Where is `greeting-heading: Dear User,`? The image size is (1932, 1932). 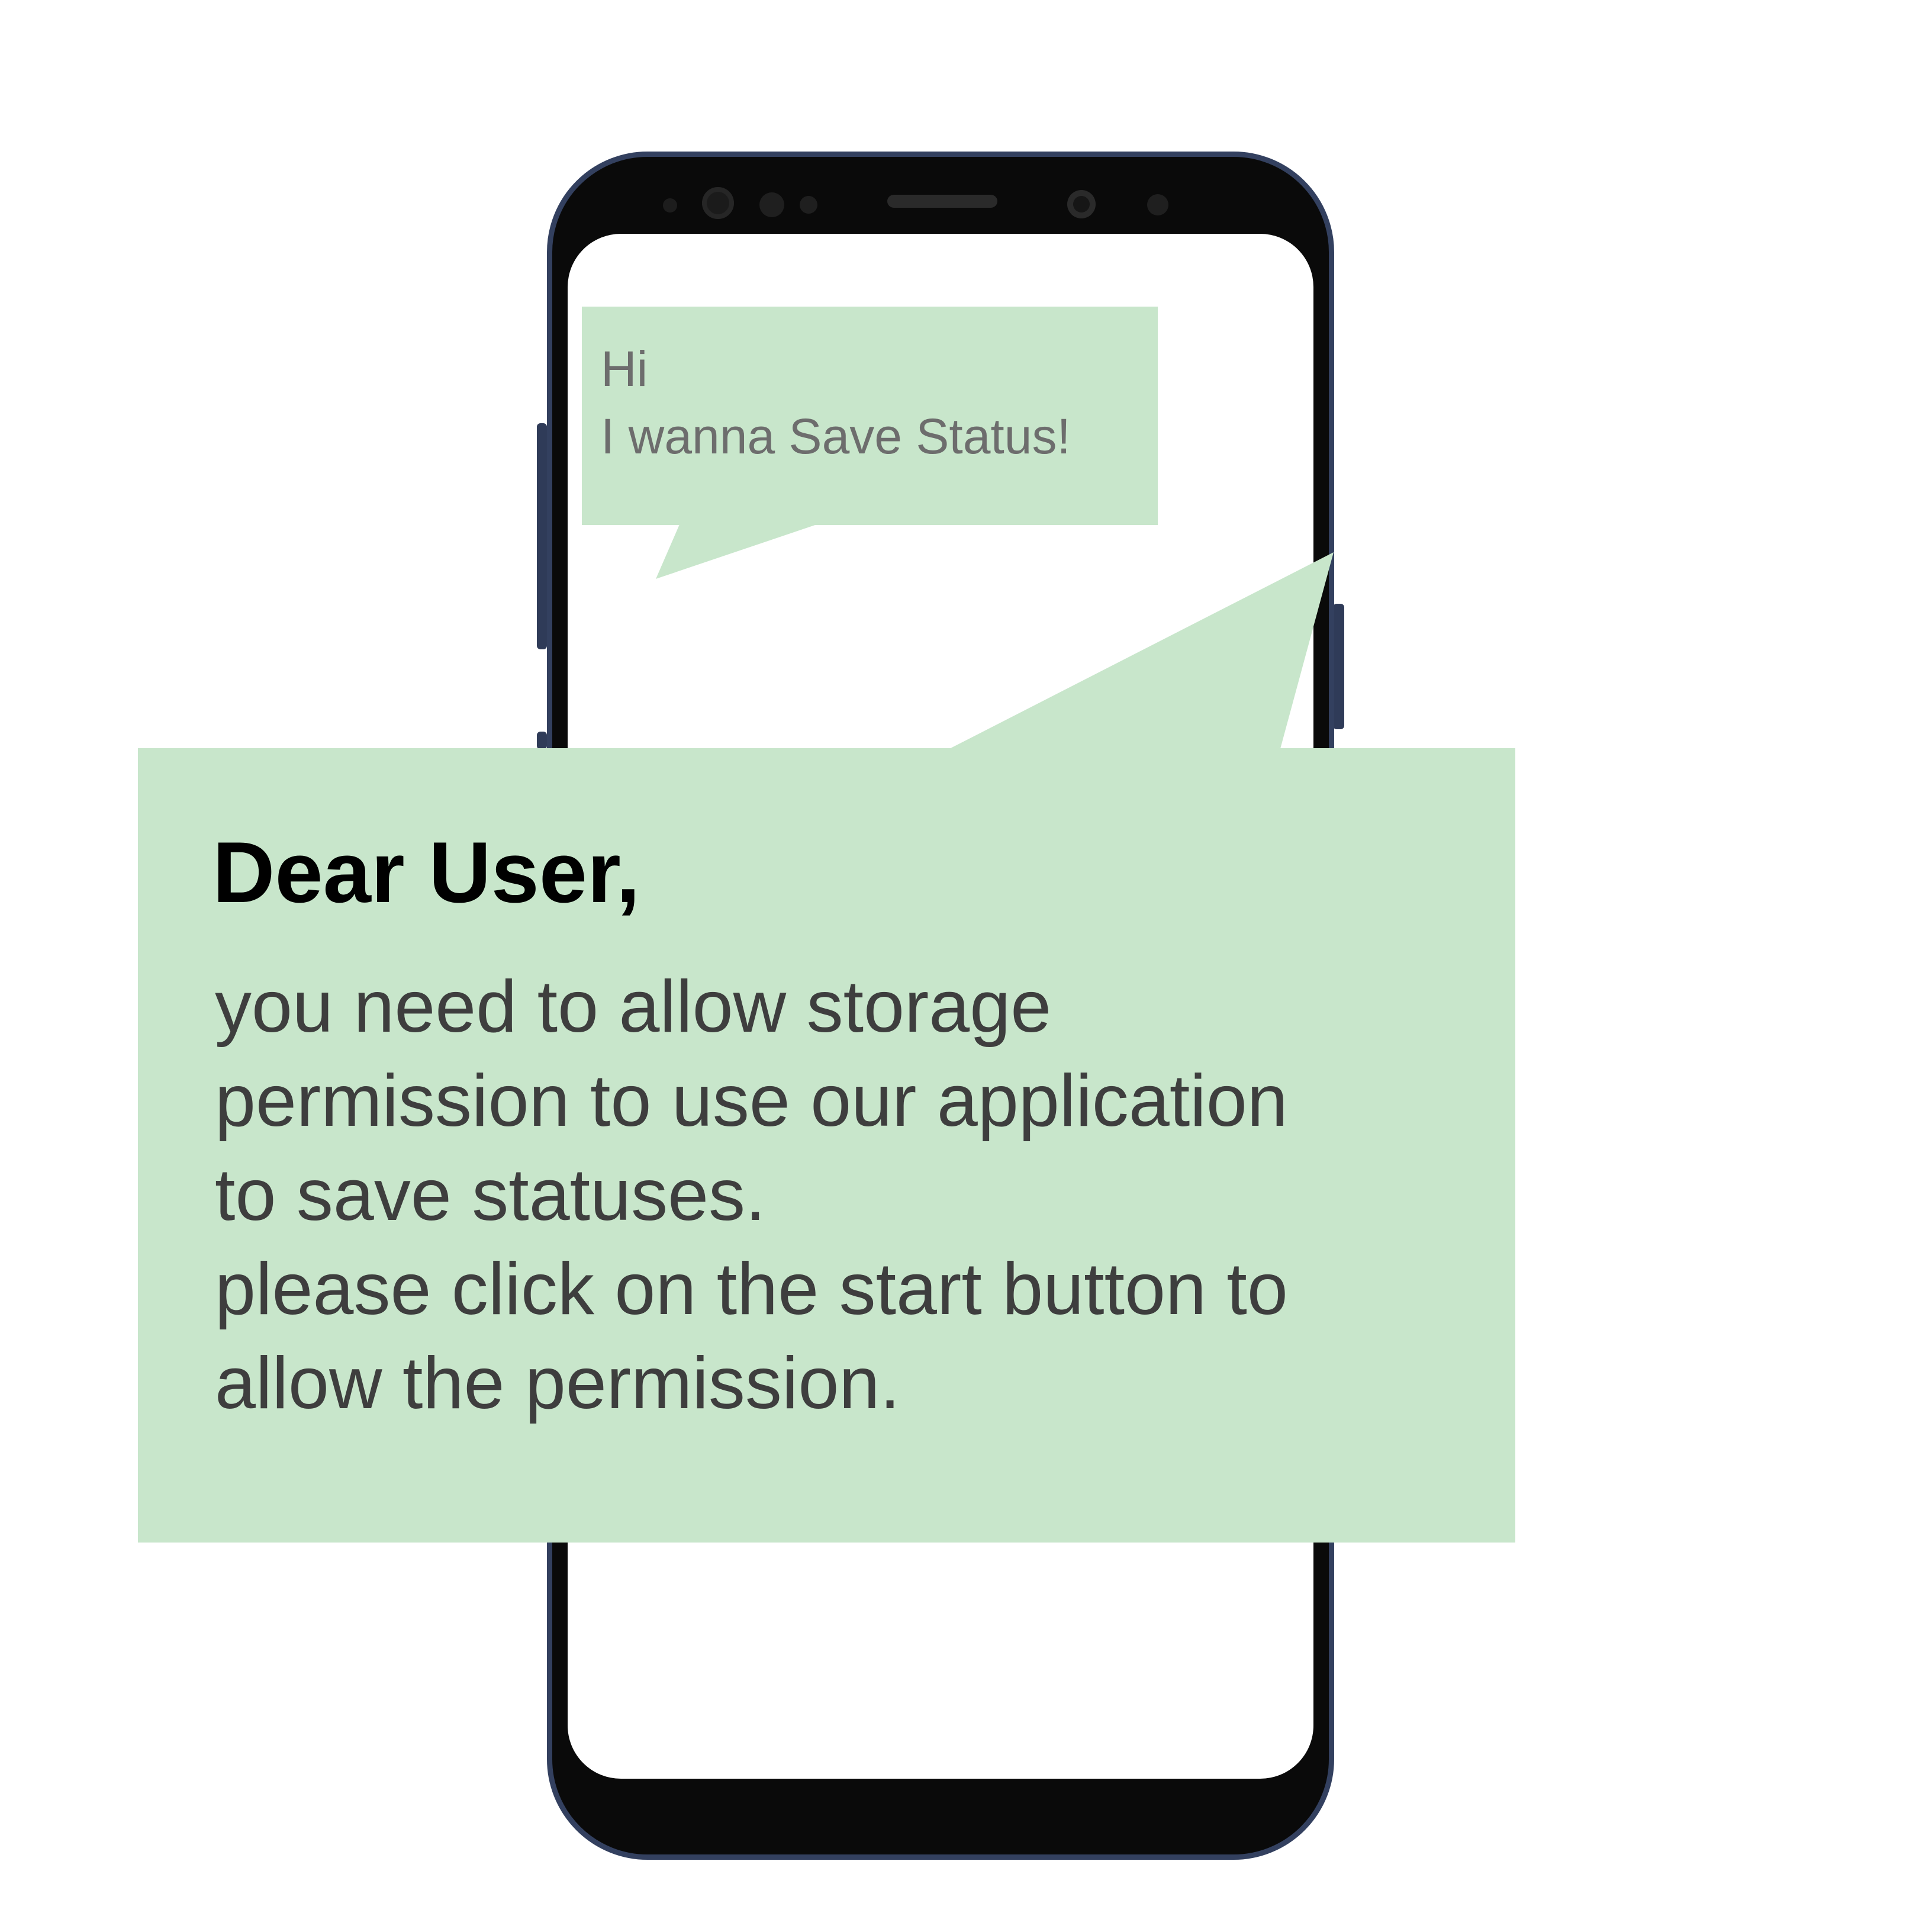 greeting-heading: Dear User, is located at coordinates (426, 872).